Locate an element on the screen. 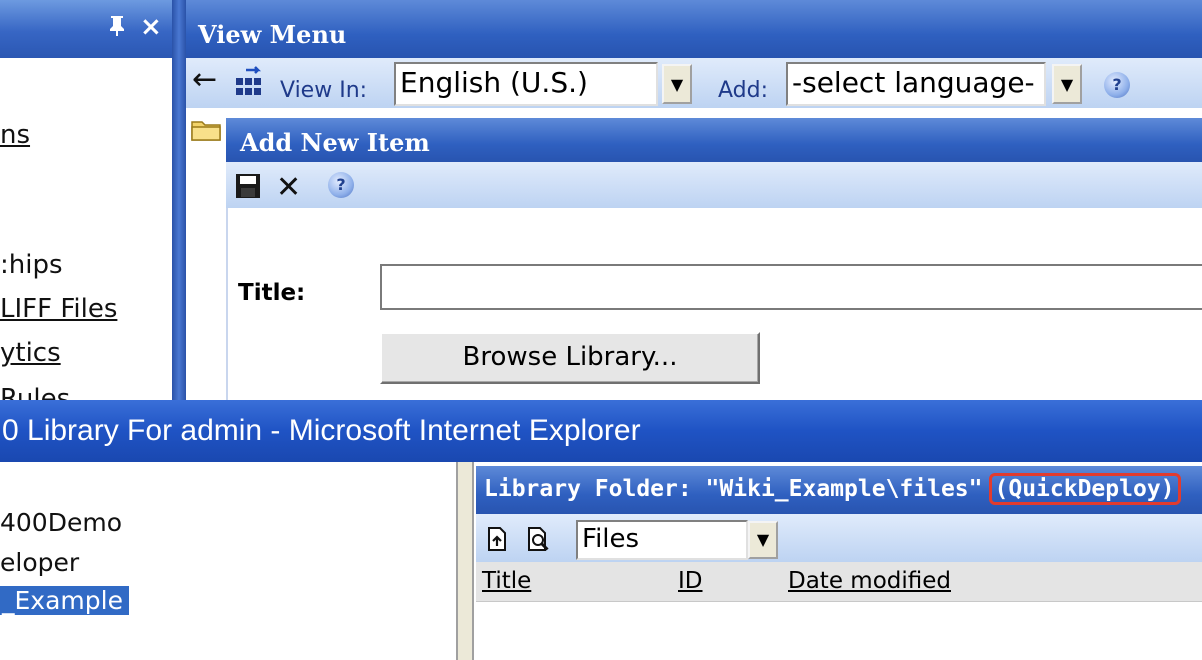  add-new-item-toolbar is located at coordinates (714, 185).